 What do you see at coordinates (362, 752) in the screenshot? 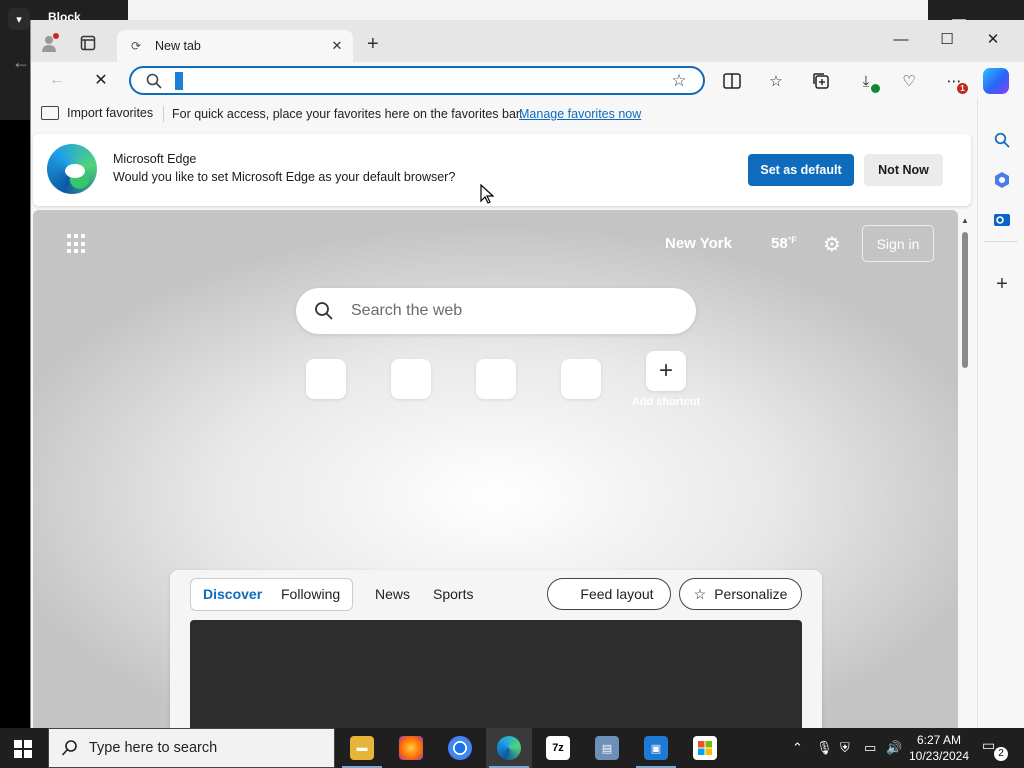
I see `file-explorer-icon: ▬` at bounding box center [362, 752].